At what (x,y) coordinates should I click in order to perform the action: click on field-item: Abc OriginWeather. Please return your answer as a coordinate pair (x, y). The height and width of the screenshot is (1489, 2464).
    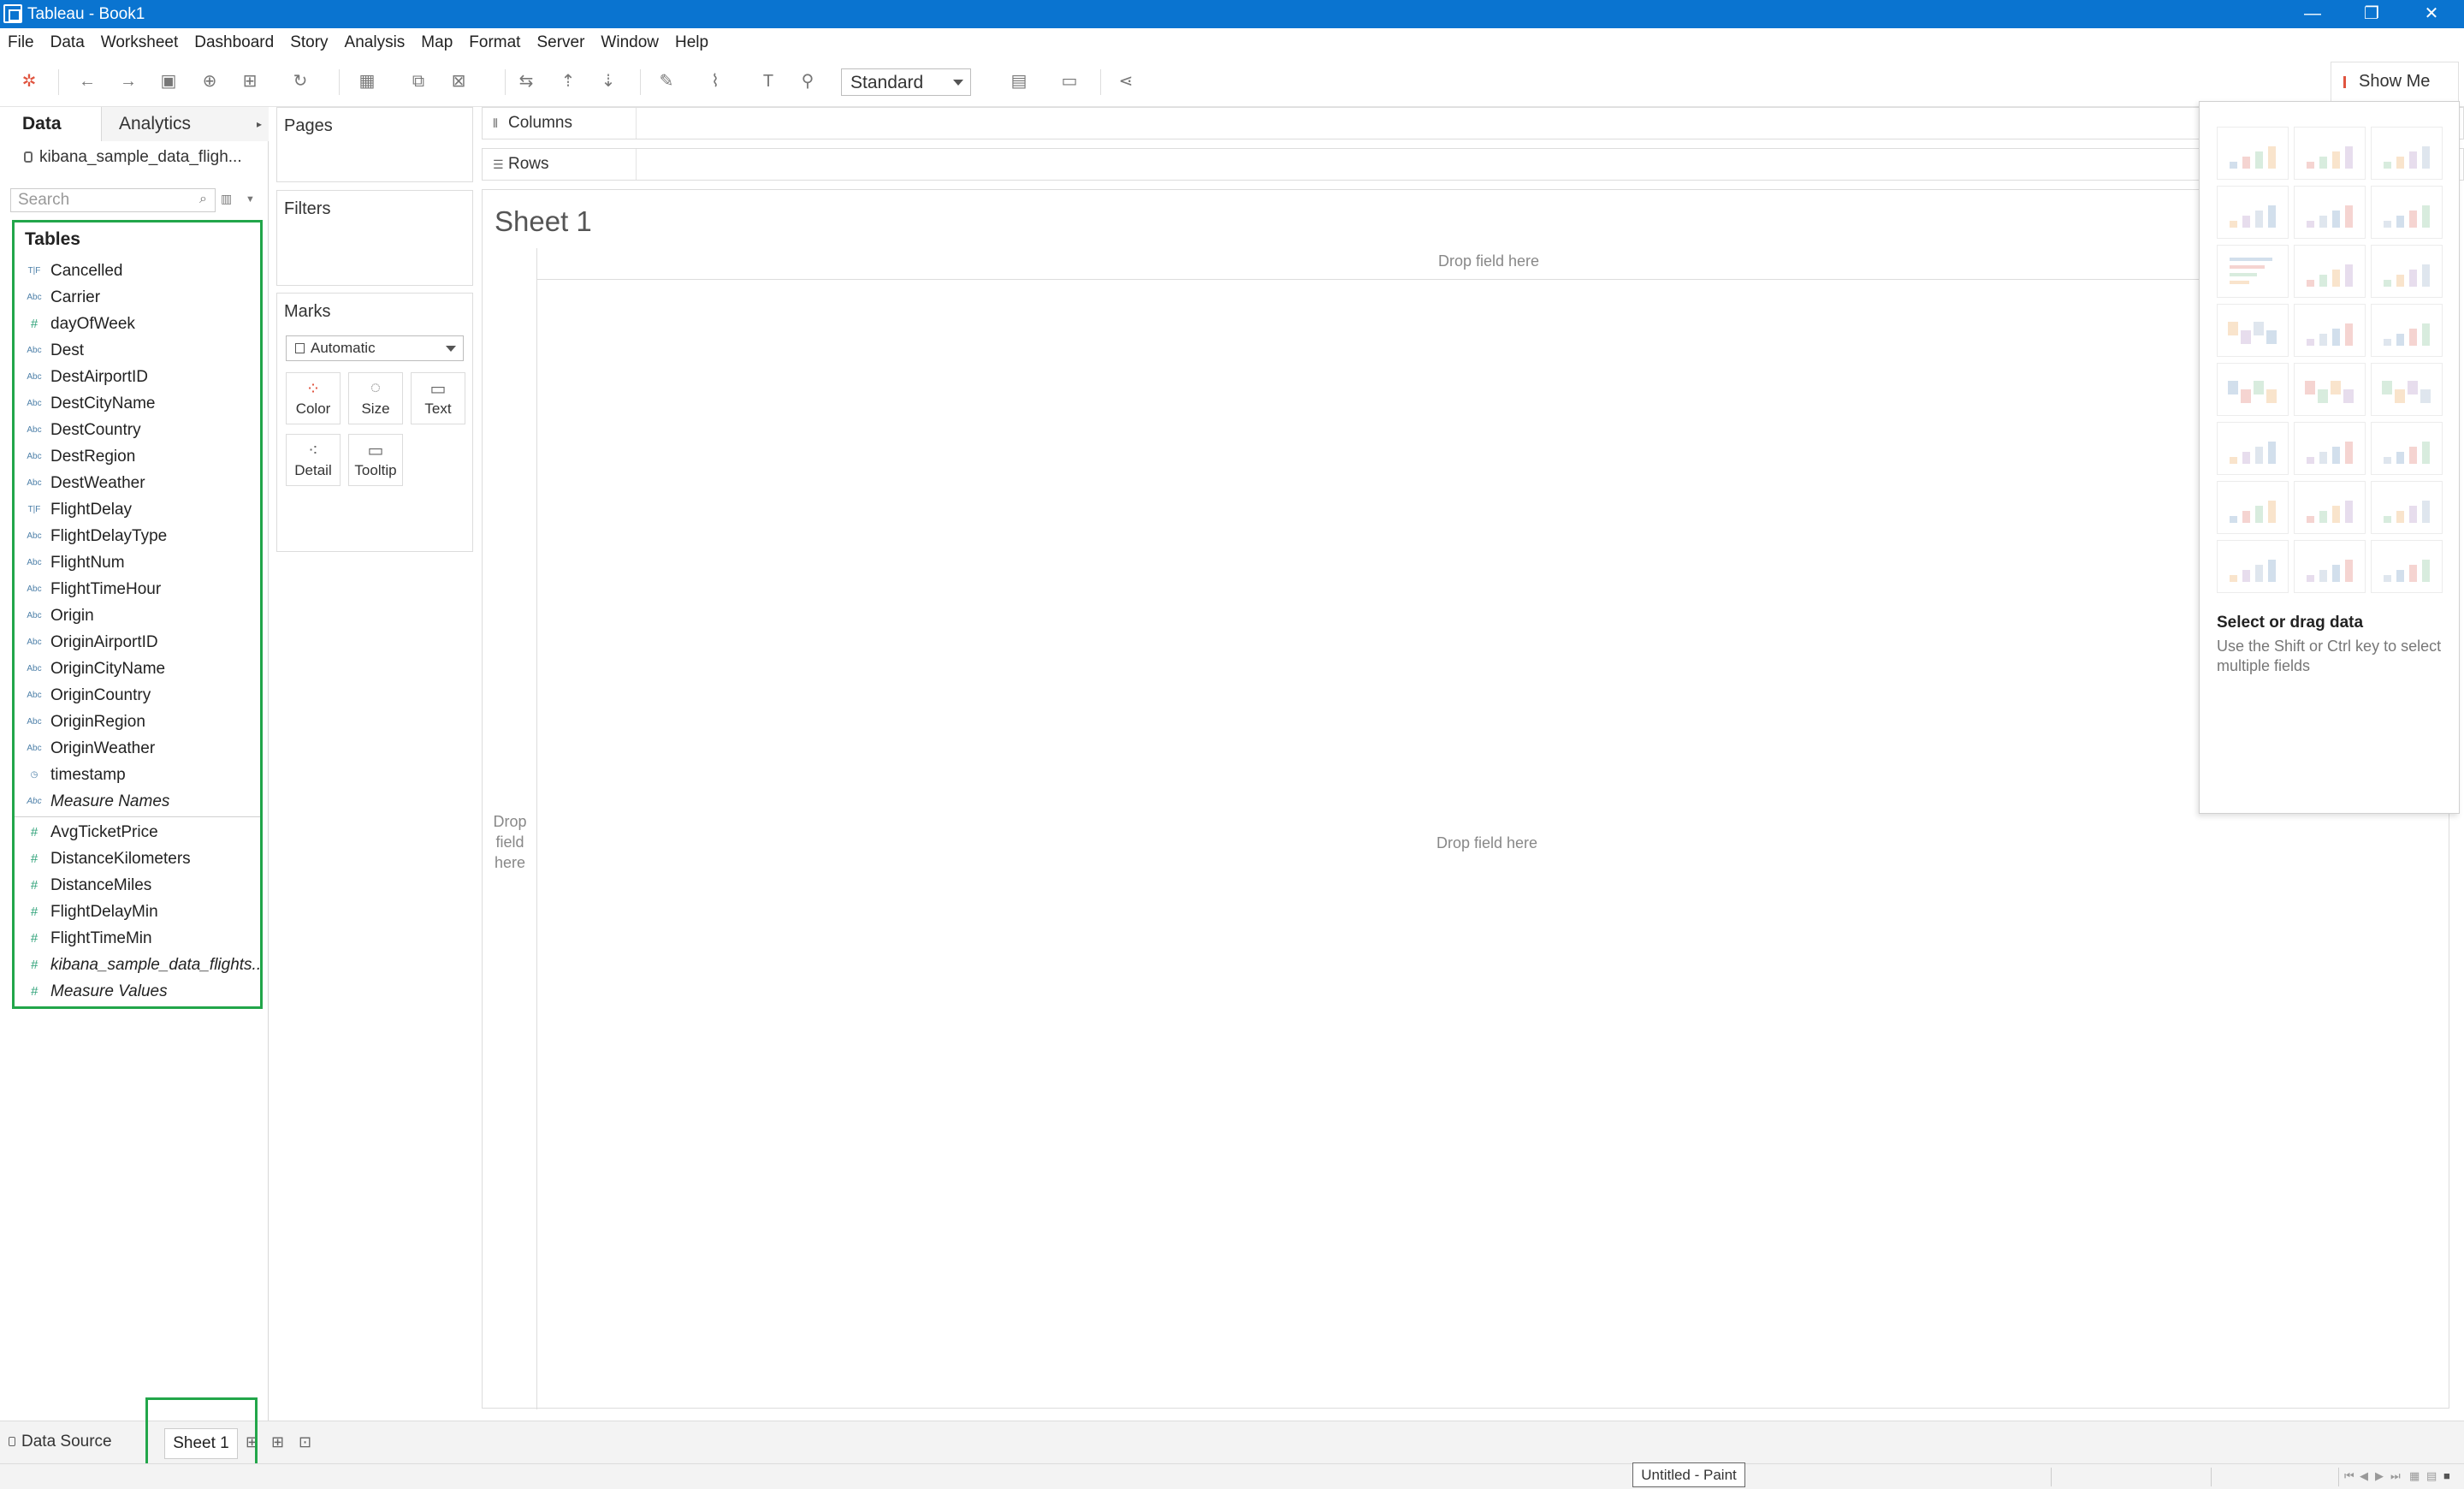
    Looking at the image, I should click on (137, 749).